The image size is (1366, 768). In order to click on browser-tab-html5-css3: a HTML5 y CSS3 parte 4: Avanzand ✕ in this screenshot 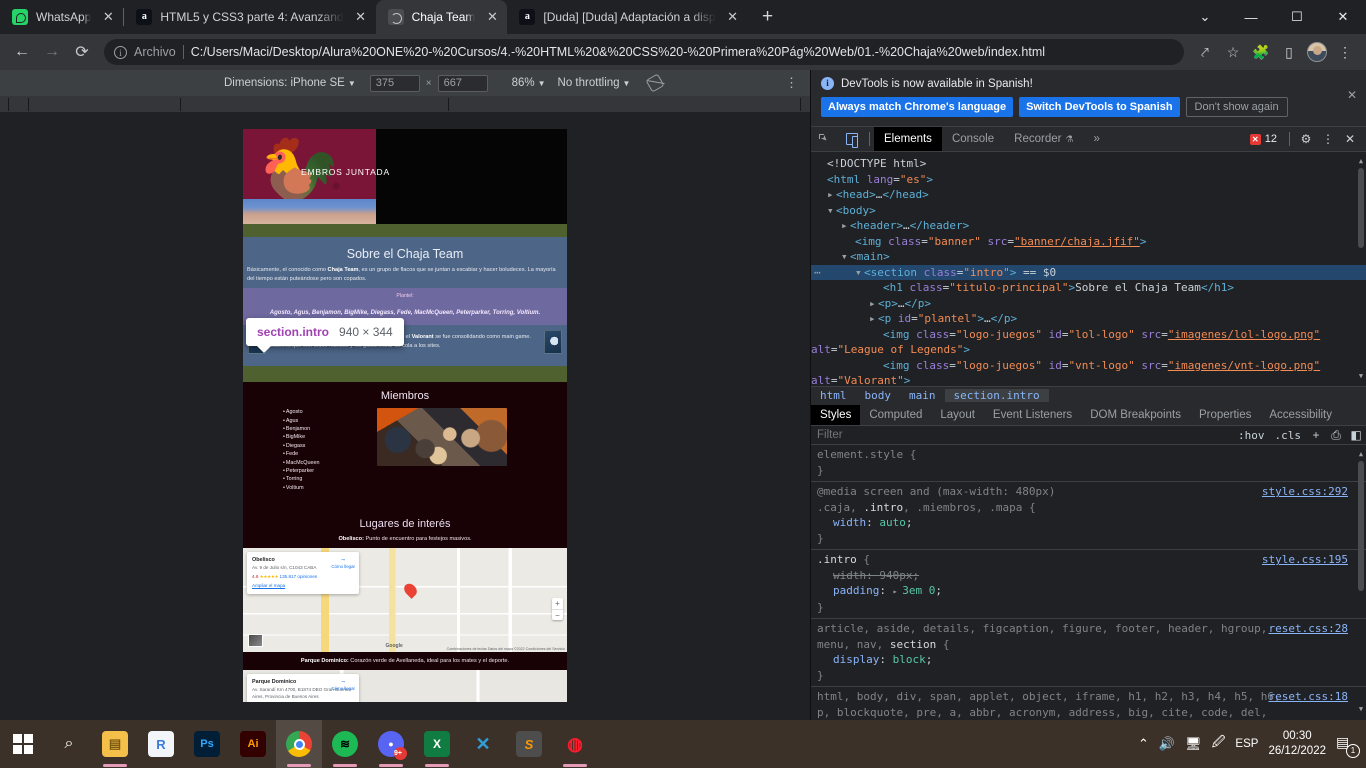, I will do `click(249, 17)`.